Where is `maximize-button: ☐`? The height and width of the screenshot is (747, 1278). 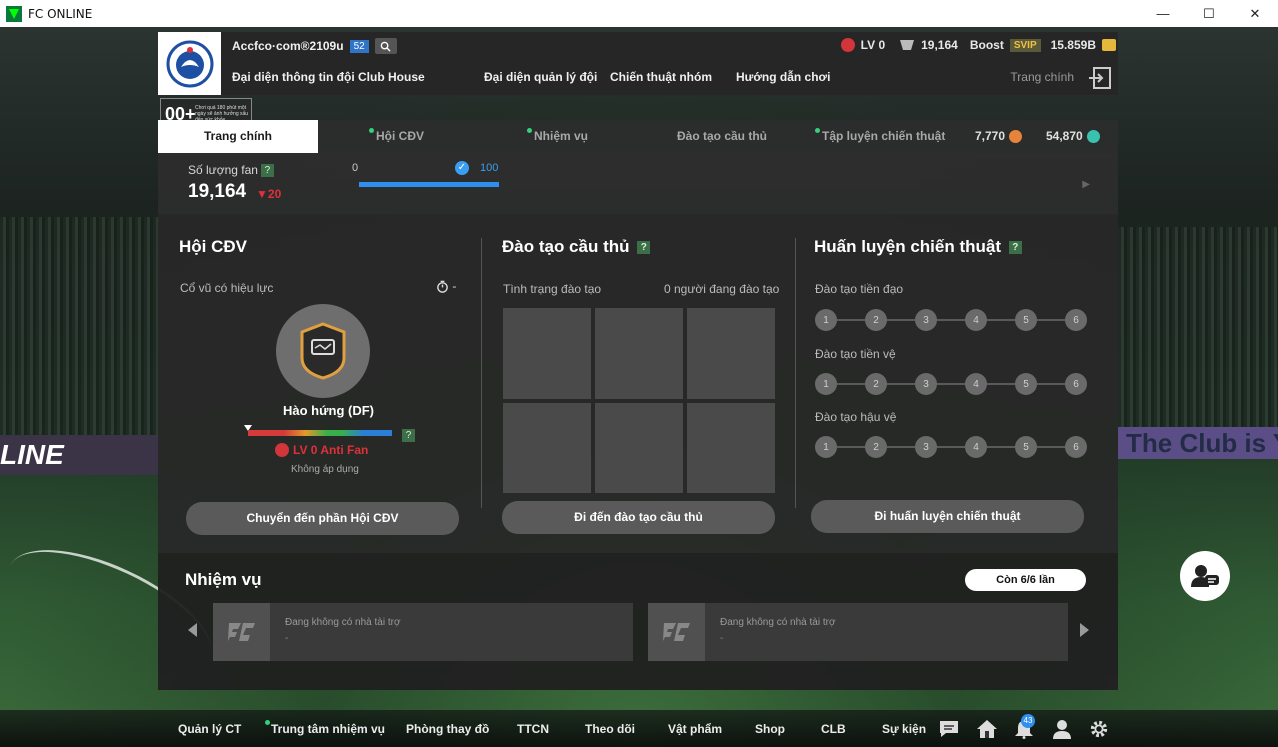
maximize-button: ☐ is located at coordinates (1209, 13).